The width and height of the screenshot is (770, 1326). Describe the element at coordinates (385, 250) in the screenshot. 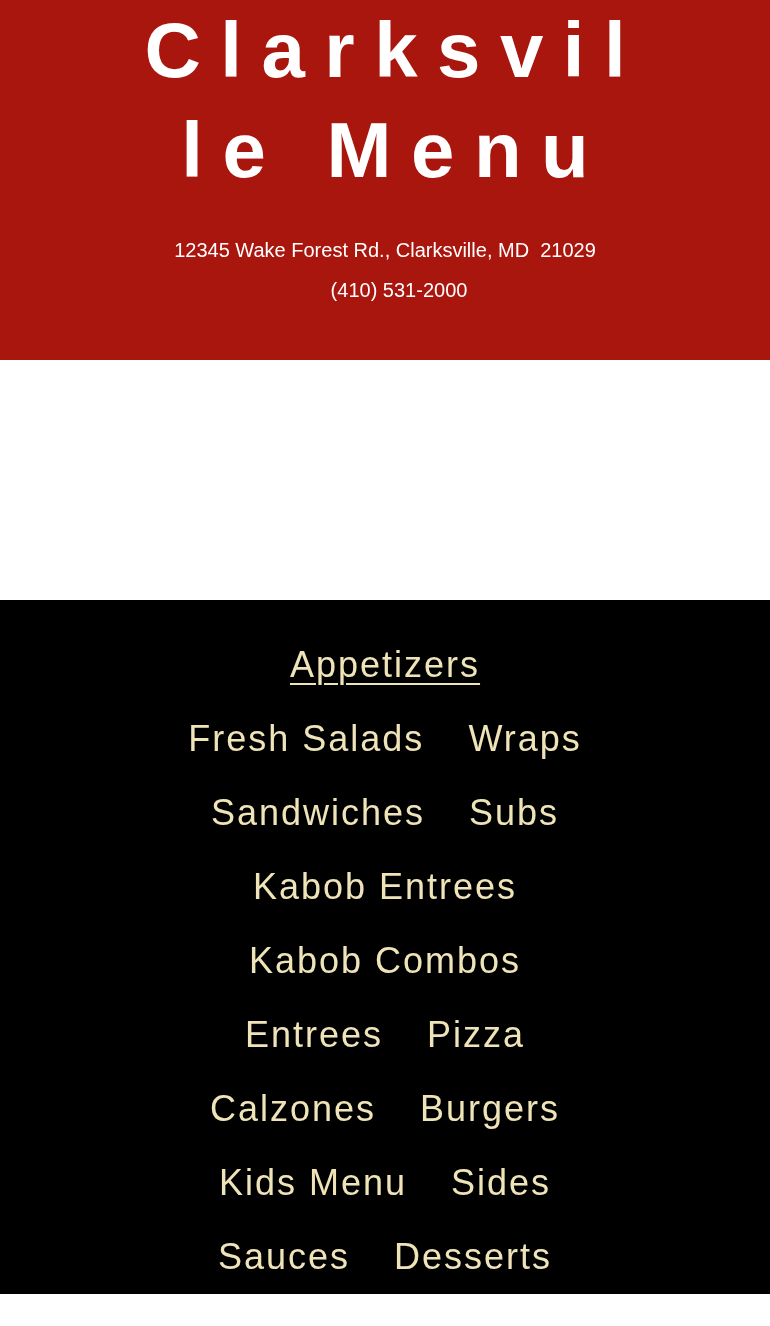

I see `address-text: 12345 Wake Forest Rd., Clarksville, MD 21029` at that location.